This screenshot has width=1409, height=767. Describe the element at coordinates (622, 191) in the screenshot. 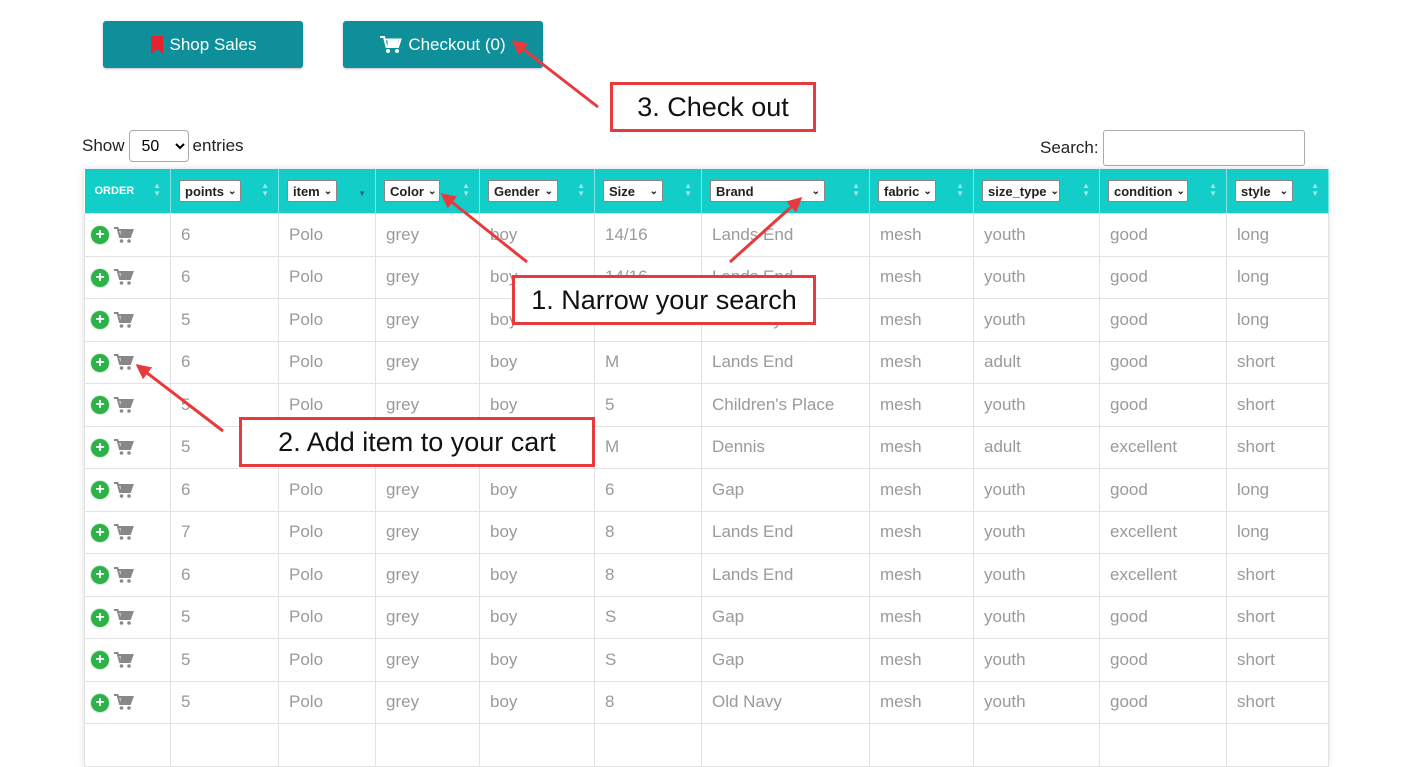

I see `size-filter-label: Size` at that location.